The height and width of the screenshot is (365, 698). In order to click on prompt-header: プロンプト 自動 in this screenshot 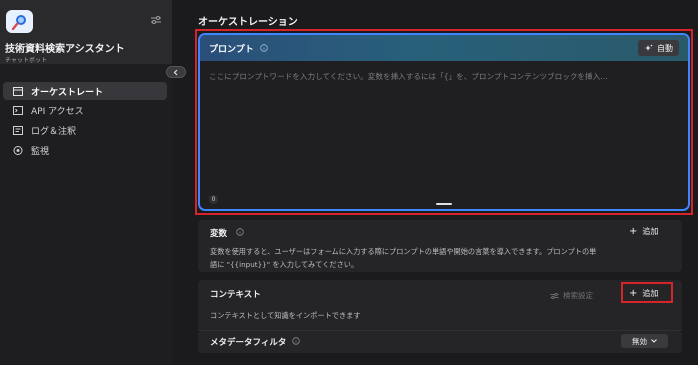, I will do `click(444, 48)`.